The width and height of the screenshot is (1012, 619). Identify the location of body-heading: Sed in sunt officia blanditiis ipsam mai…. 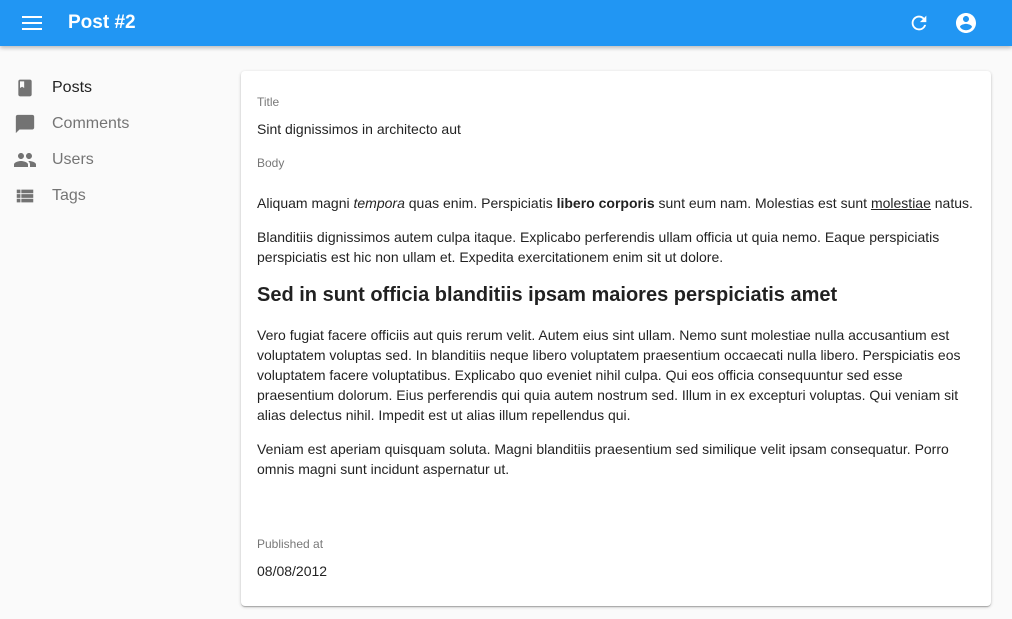
(547, 295).